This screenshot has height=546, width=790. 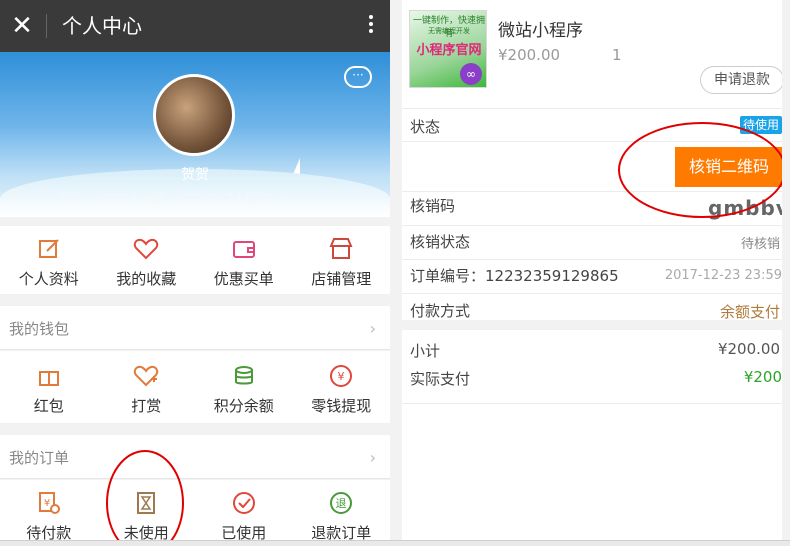 I want to click on order-actions: ¥ 待付款 未使用 已使用 退 退款订单, so click(x=195, y=513).